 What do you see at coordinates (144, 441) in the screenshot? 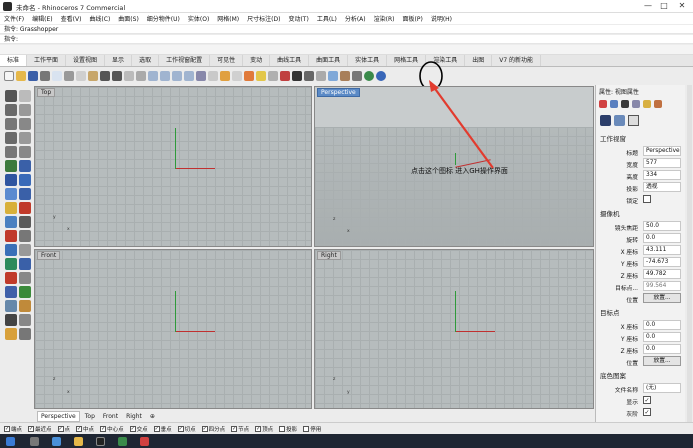
I see `app-taskbar-icon` at bounding box center [144, 441].